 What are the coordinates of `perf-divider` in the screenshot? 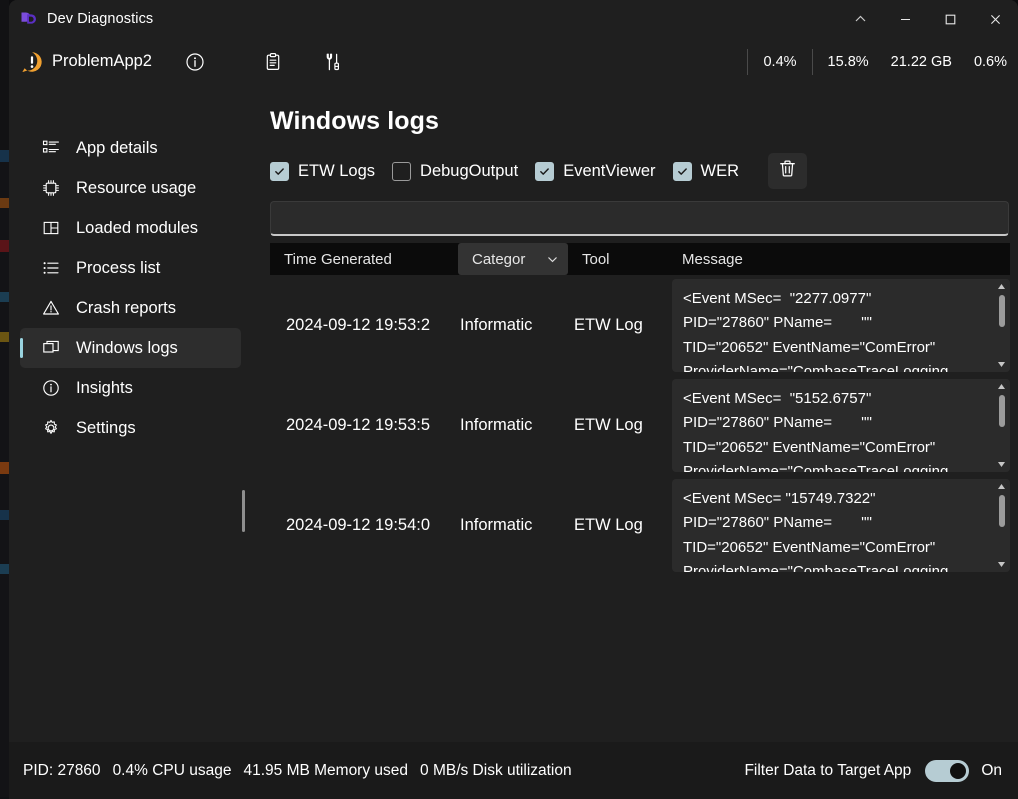 It's located at (748, 61).